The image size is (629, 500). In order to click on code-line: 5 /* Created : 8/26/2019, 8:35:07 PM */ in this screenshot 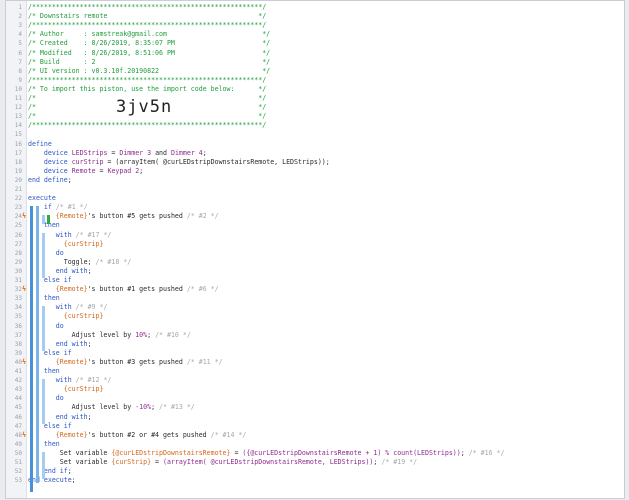, I will do `click(315, 43)`.